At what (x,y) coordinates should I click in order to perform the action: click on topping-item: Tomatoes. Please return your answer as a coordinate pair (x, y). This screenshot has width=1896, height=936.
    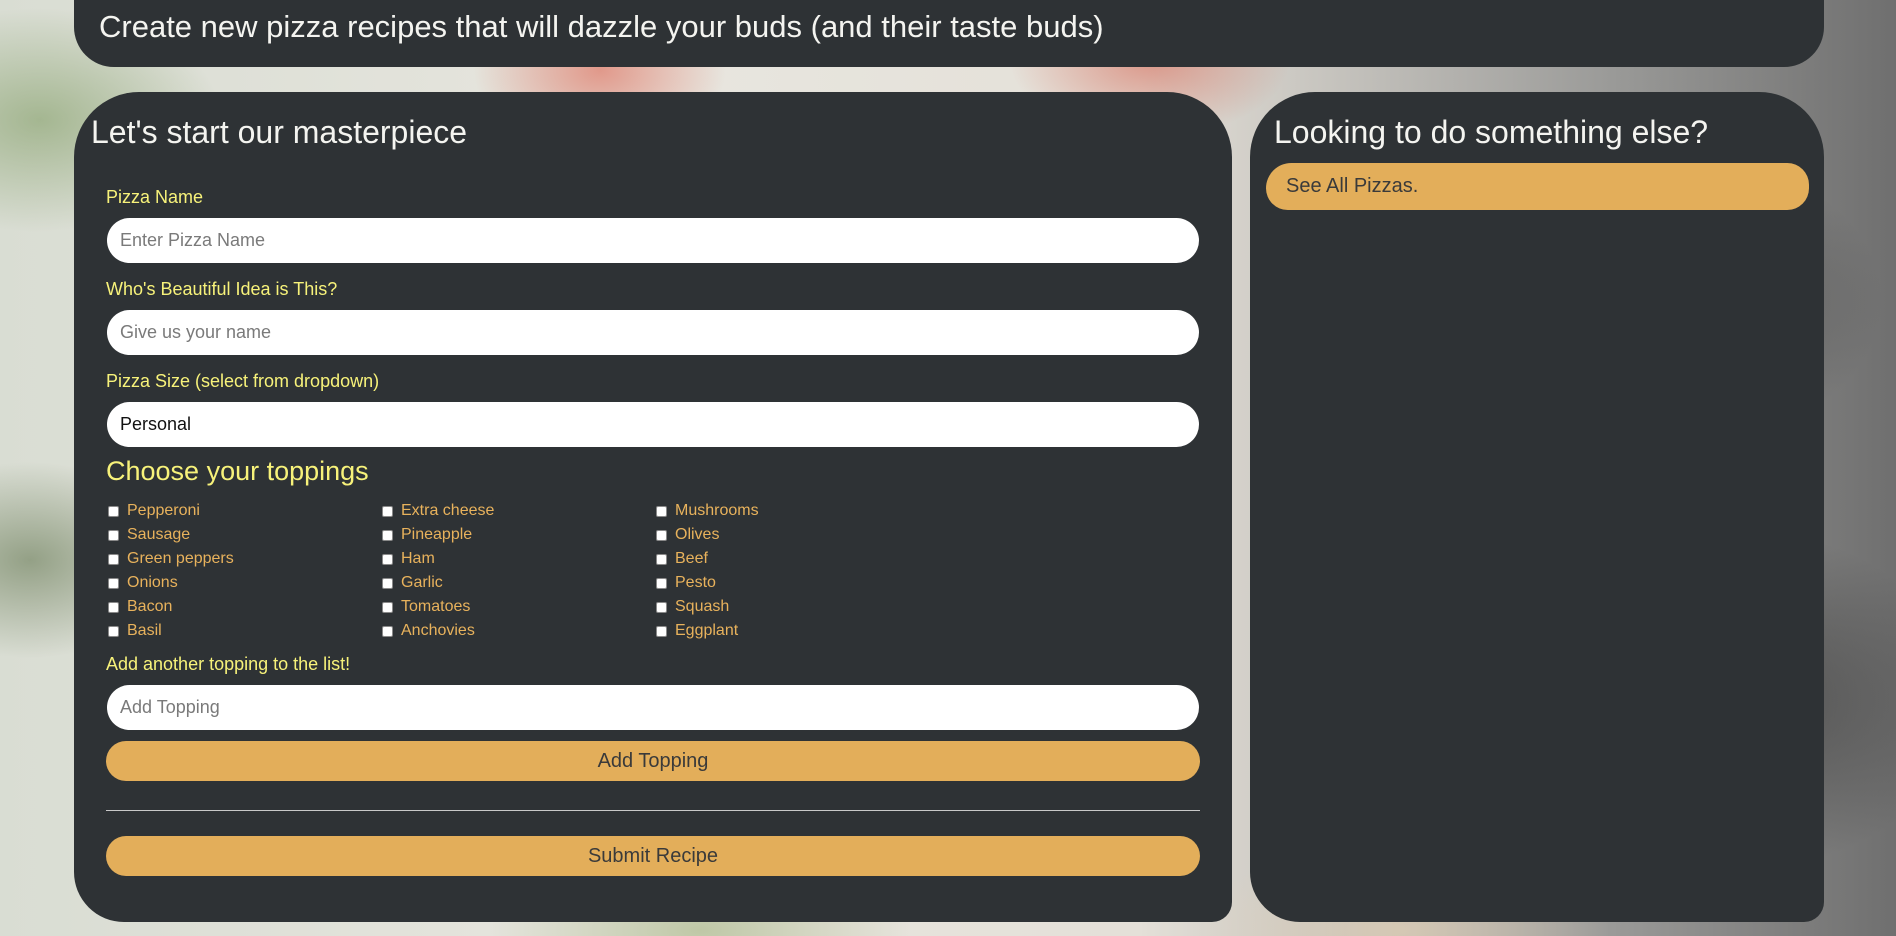
    Looking at the image, I should click on (438, 607).